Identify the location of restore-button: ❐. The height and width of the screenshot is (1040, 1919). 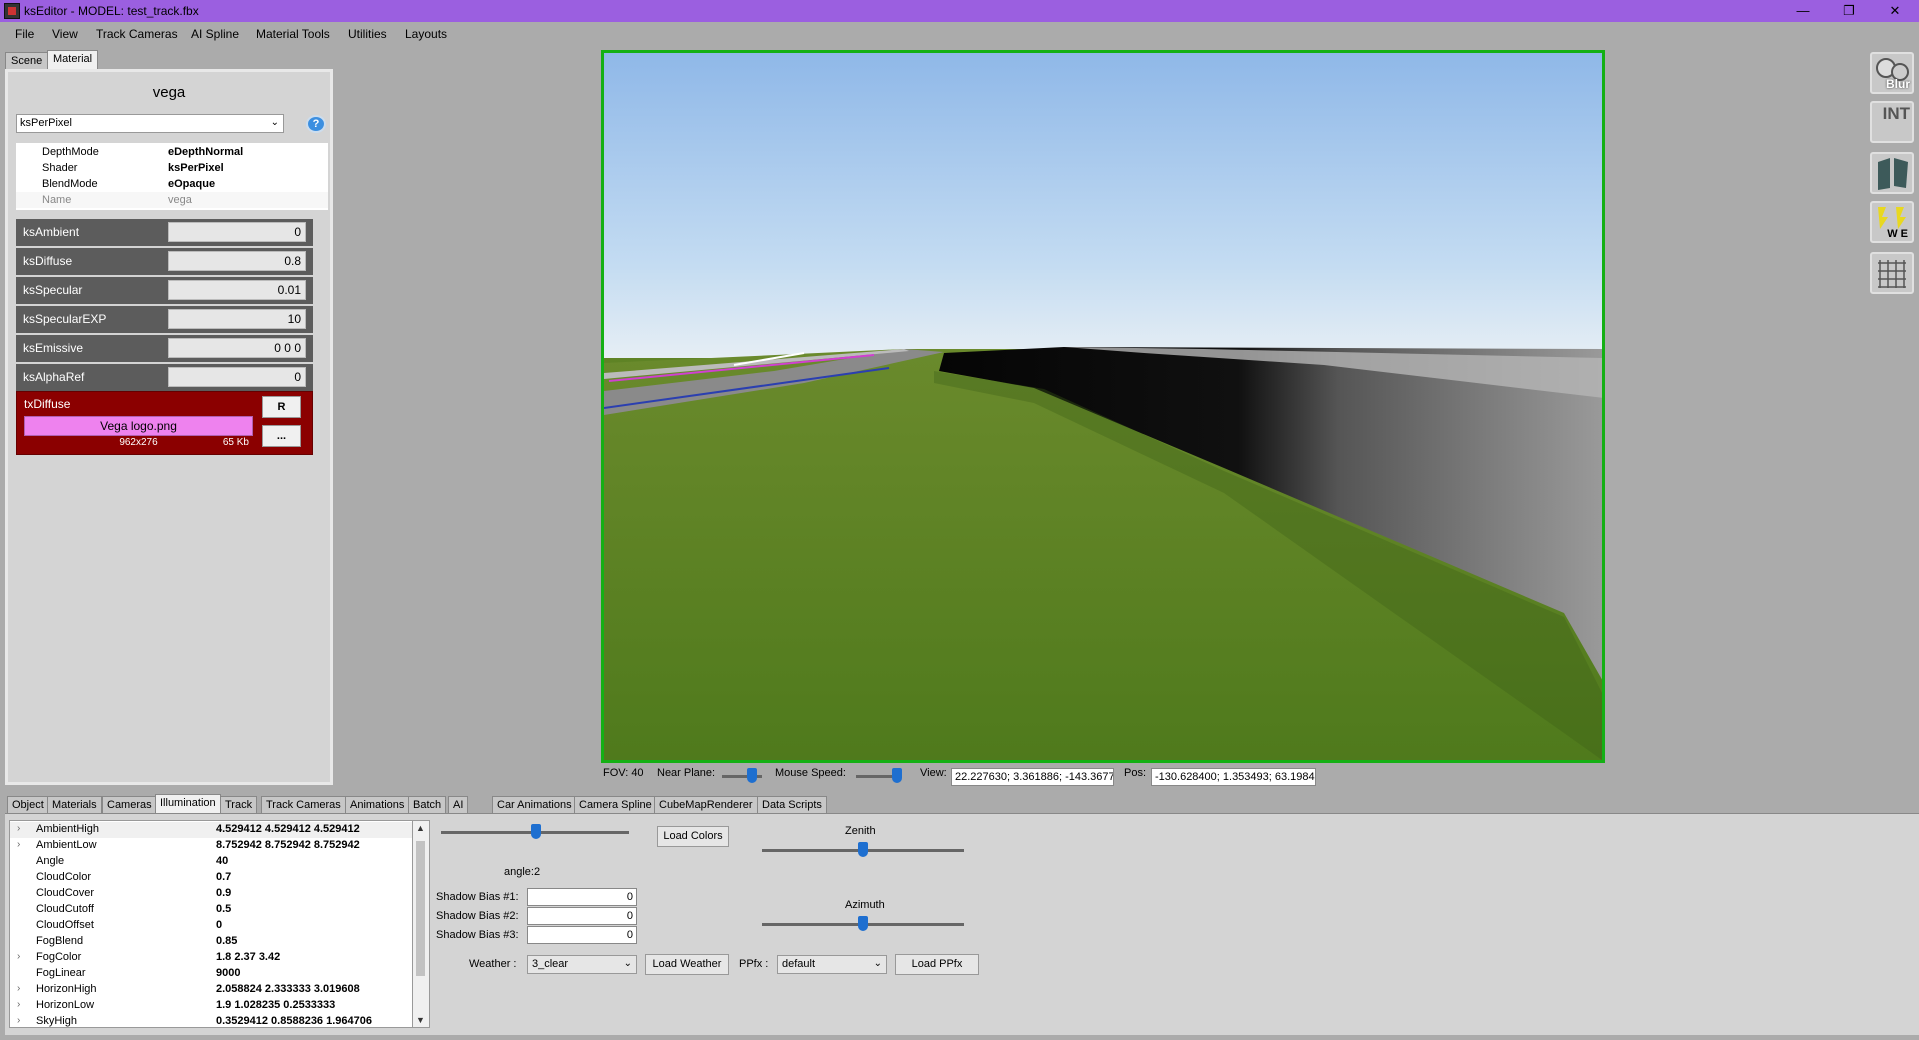
(1849, 11).